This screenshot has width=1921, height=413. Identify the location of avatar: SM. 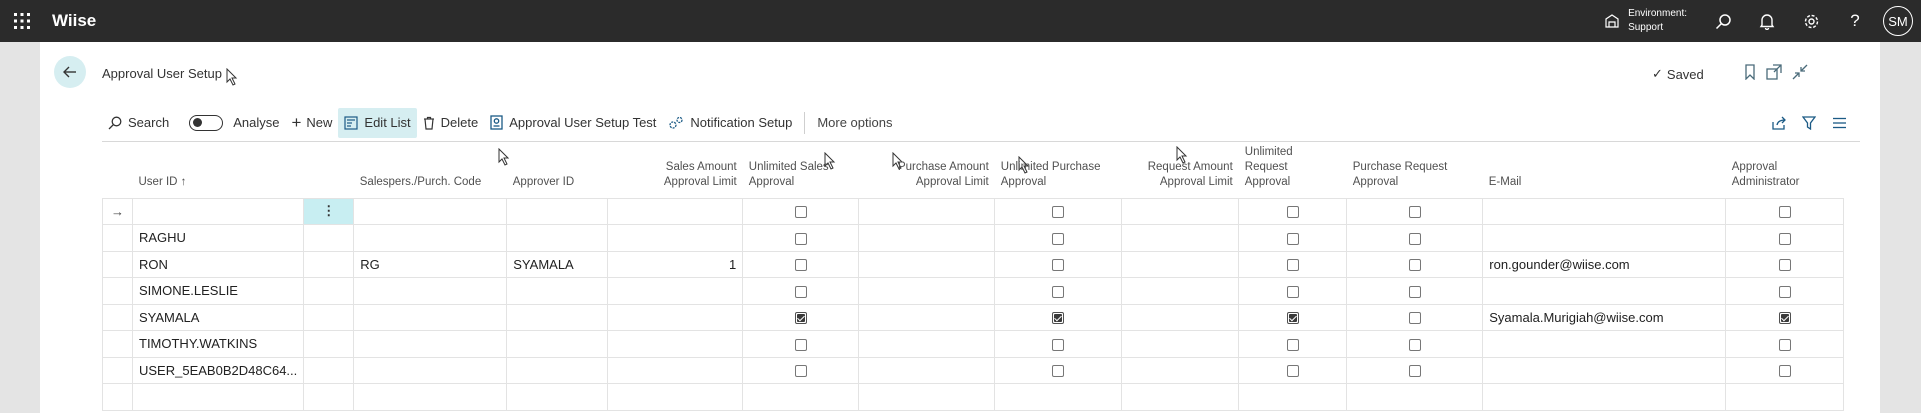
(1898, 21).